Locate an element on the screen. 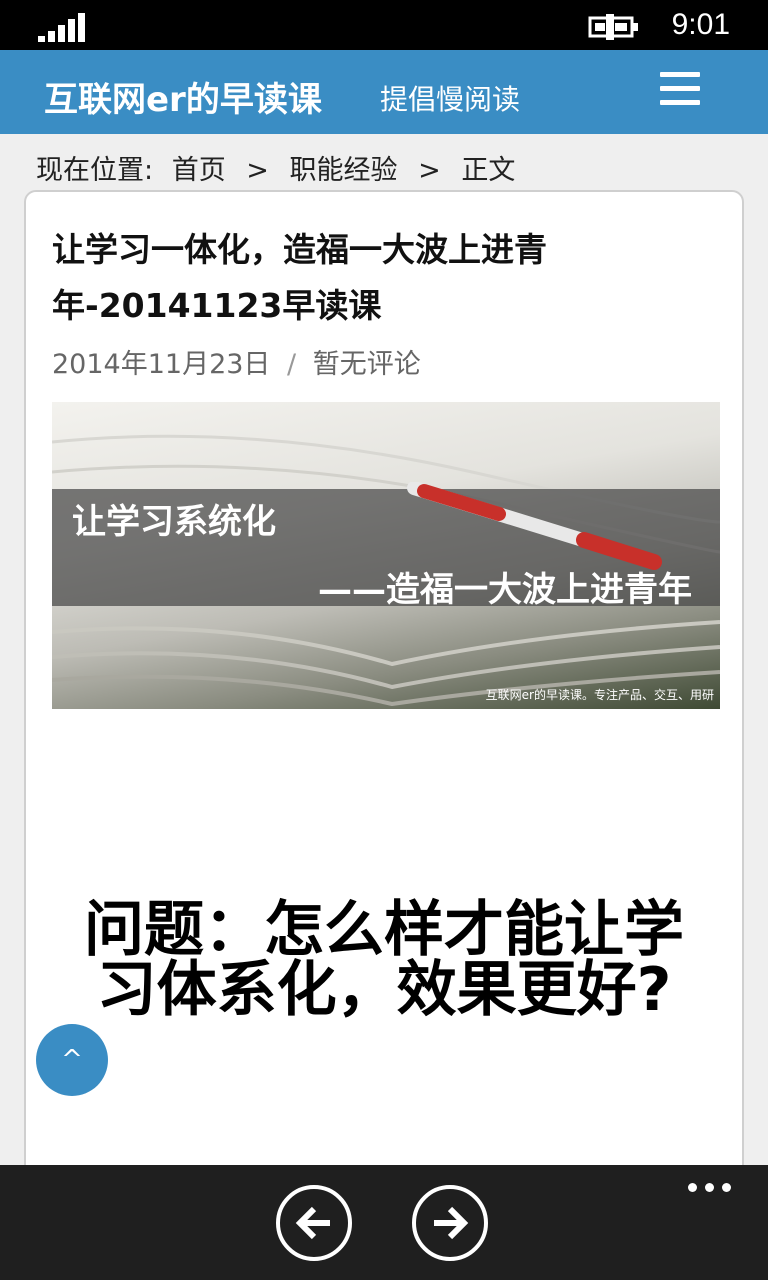 The width and height of the screenshot is (768, 1280). hero-credit: 互联网er的早读课。专注产品、交互、用研 is located at coordinates (599, 695).